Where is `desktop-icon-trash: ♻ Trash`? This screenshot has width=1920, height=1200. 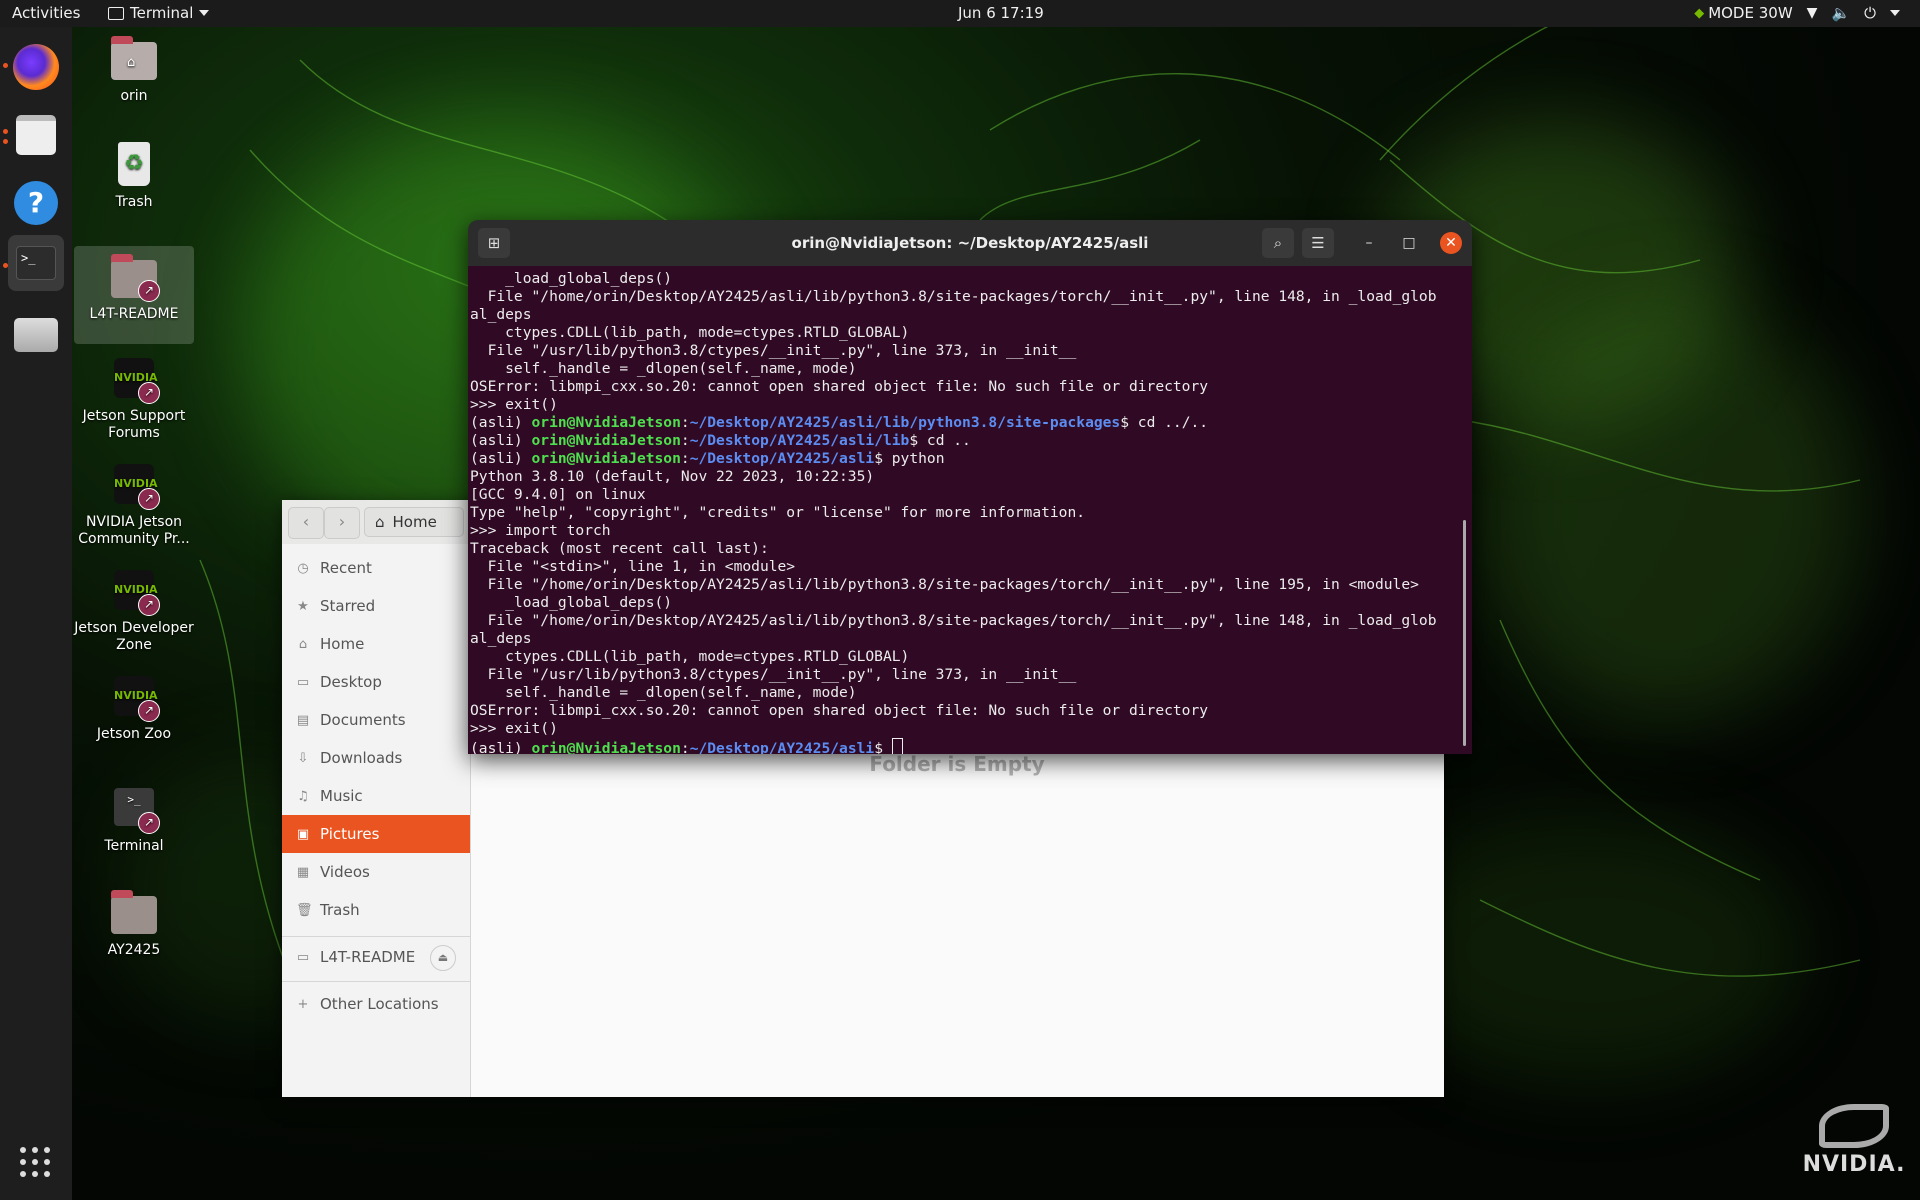 desktop-icon-trash: ♻ Trash is located at coordinates (134, 175).